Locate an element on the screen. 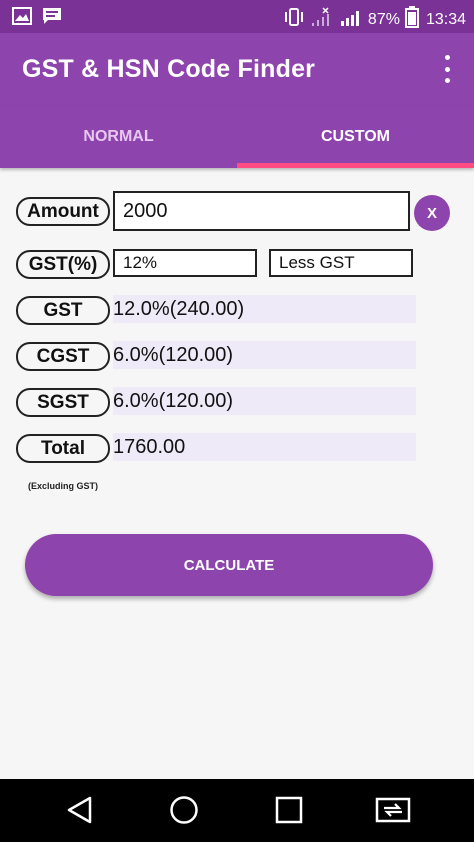  tab-bar: NORMAL CUSTOM is located at coordinates (237, 137).